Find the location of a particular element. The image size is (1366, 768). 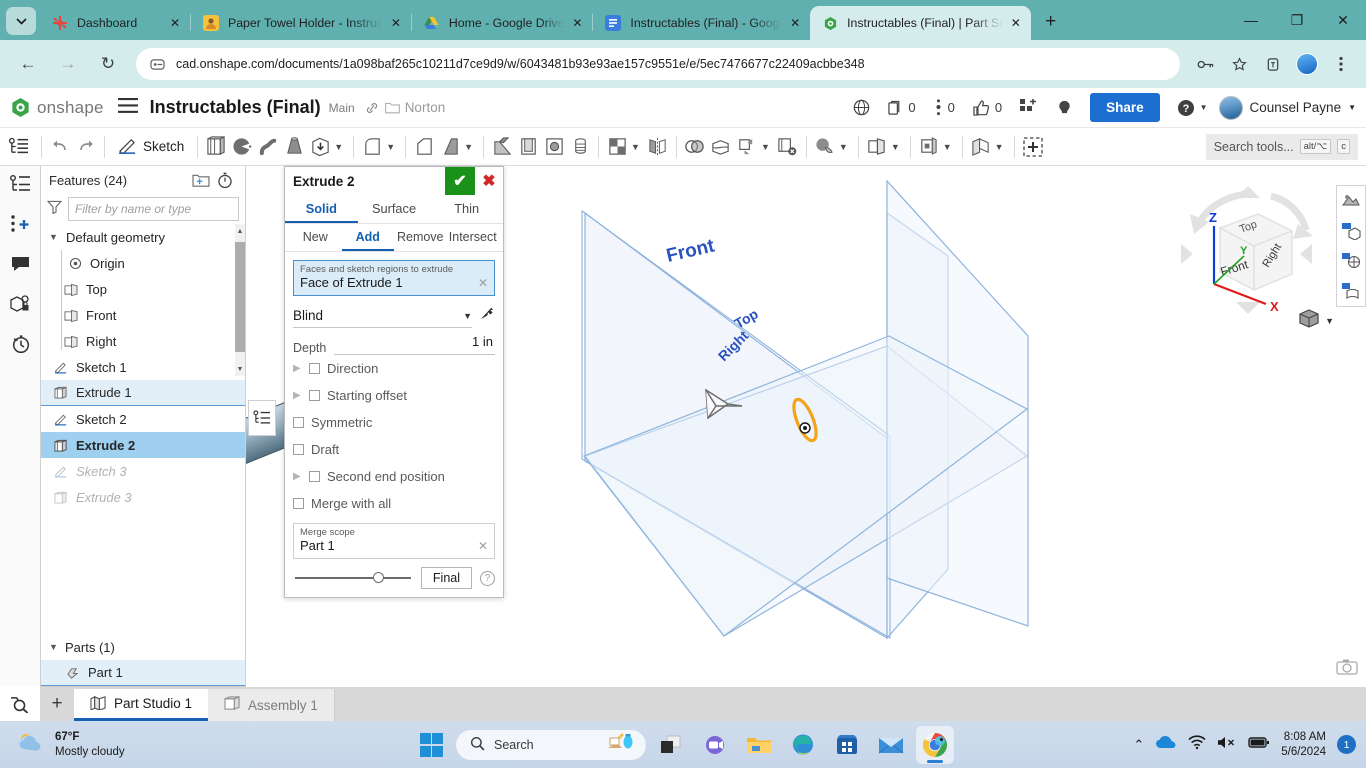

option-starting-offset: ▶ Starting offset is located at coordinates (394, 395).